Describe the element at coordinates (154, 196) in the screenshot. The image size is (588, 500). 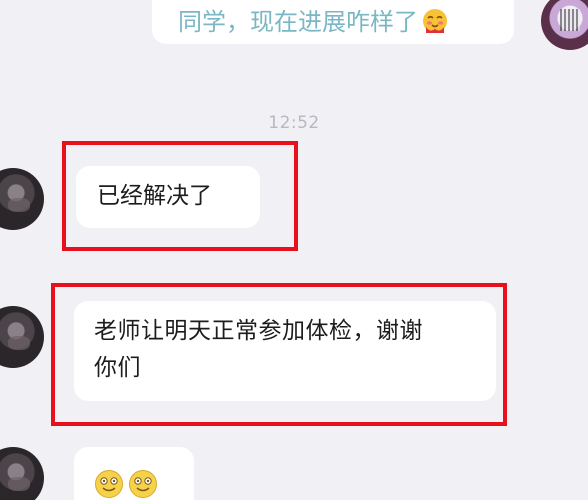
I see `incoming-message-text: 已经解决了` at that location.